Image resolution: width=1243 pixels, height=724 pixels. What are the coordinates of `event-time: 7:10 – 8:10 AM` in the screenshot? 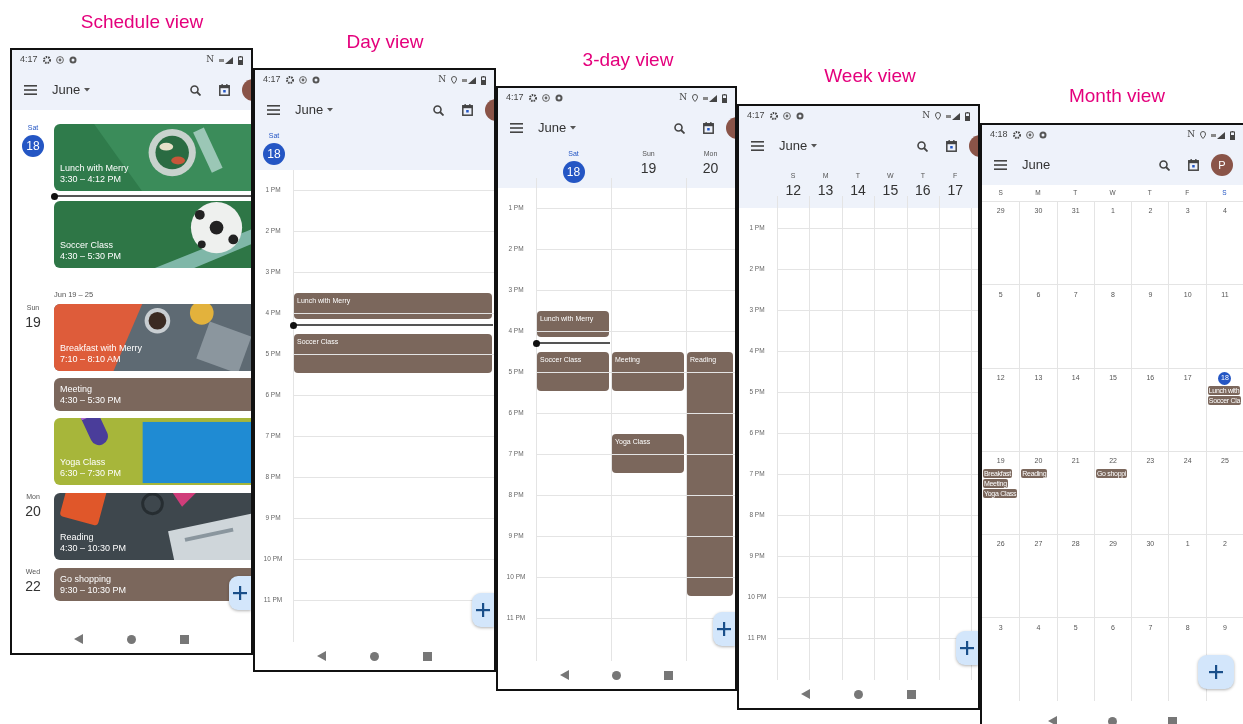 It's located at (90, 359).